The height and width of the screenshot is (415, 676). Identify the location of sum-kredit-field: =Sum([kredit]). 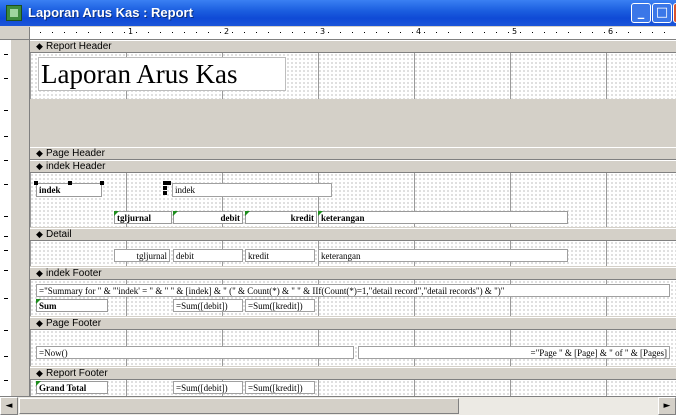
(280, 305).